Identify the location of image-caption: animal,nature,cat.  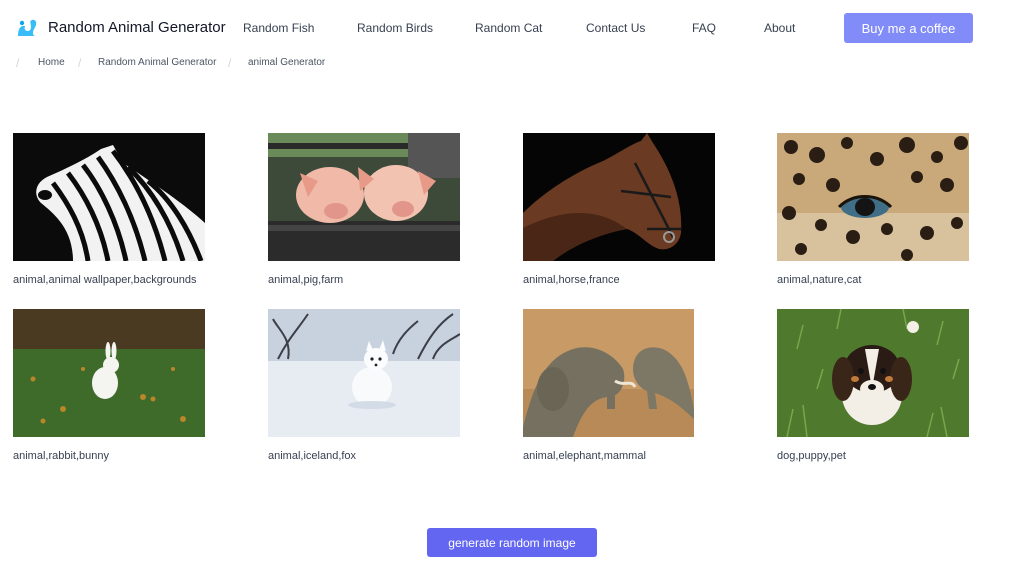
(819, 280).